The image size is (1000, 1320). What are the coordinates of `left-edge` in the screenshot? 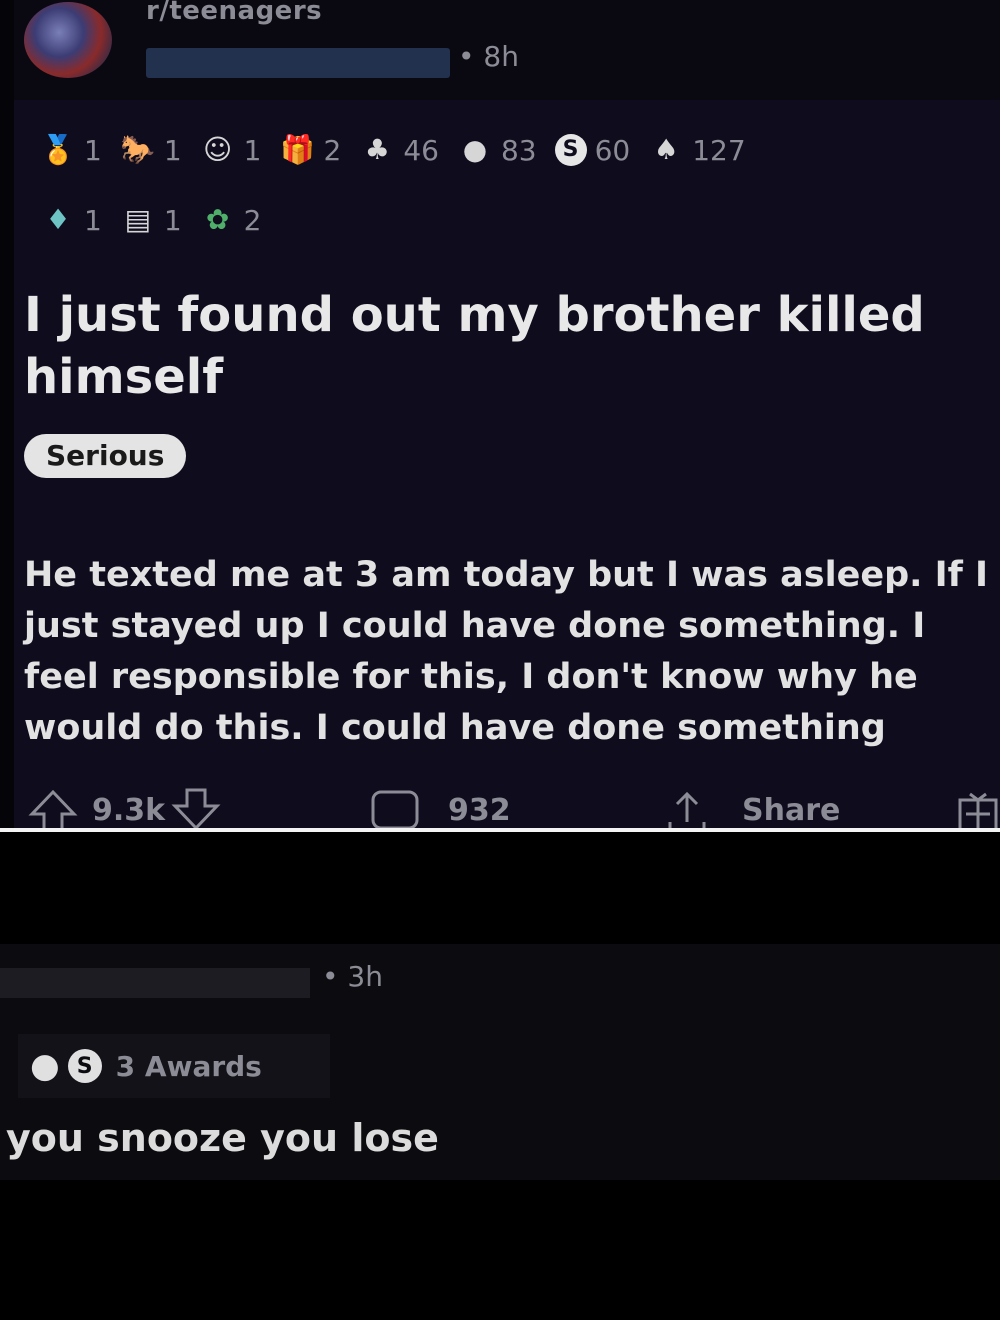 It's located at (7, 414).